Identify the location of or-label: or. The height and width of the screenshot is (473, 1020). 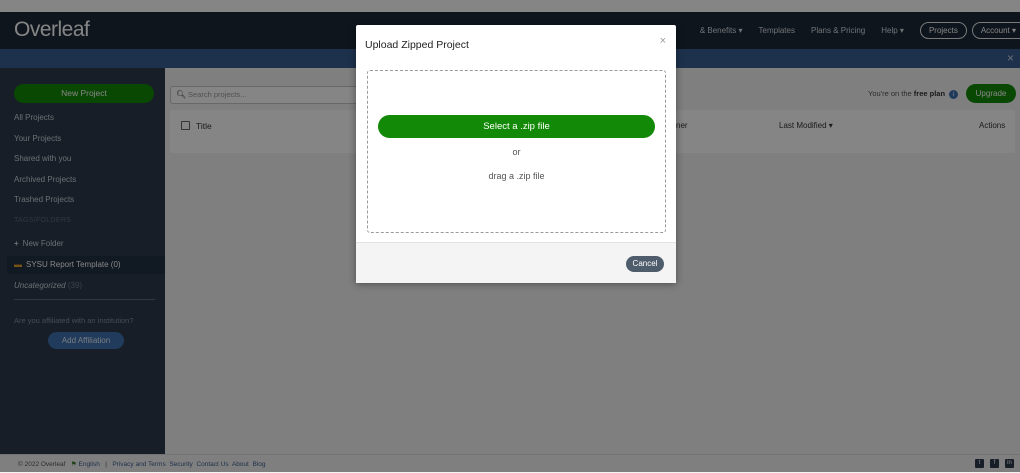
(516, 152).